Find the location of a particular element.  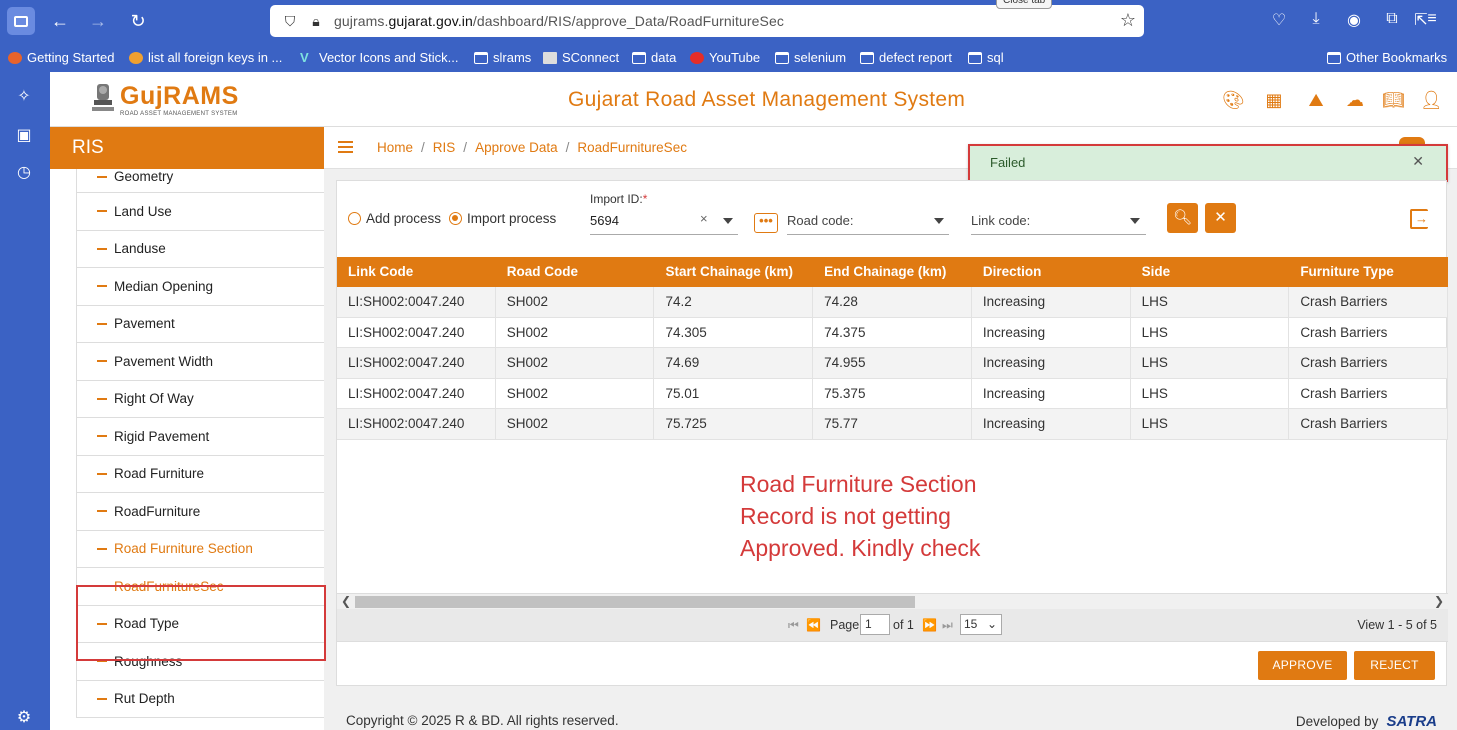

prev-page-icon: ⏪ is located at coordinates (813, 625).